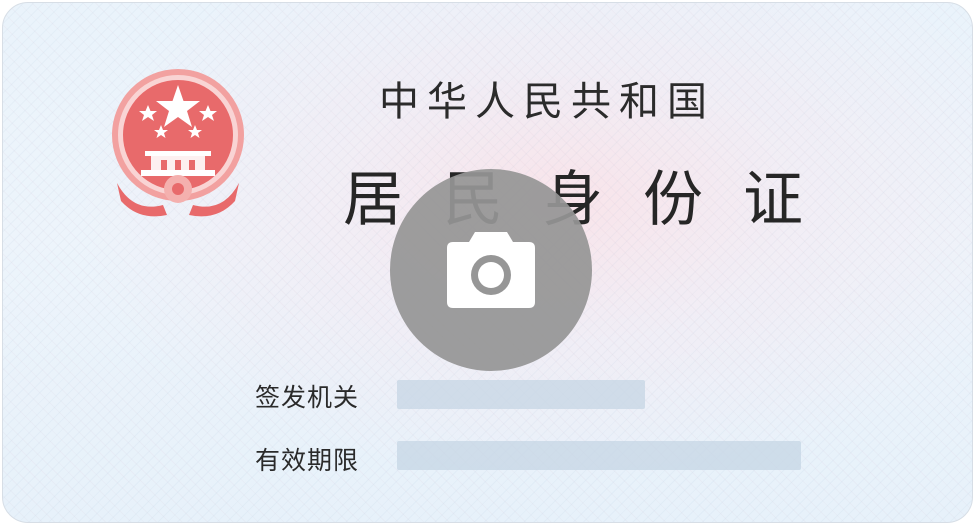 Image resolution: width=975 pixels, height=525 pixels. I want to click on camera-icon, so click(491, 270).